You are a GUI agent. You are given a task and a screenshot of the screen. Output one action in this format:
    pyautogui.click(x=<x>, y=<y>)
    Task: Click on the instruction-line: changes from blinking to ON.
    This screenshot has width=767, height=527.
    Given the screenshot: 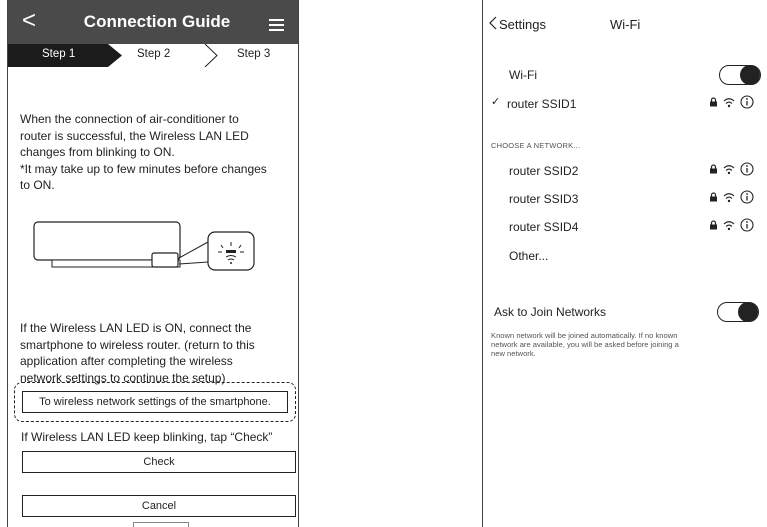 What is the action you would take?
    pyautogui.click(x=97, y=152)
    